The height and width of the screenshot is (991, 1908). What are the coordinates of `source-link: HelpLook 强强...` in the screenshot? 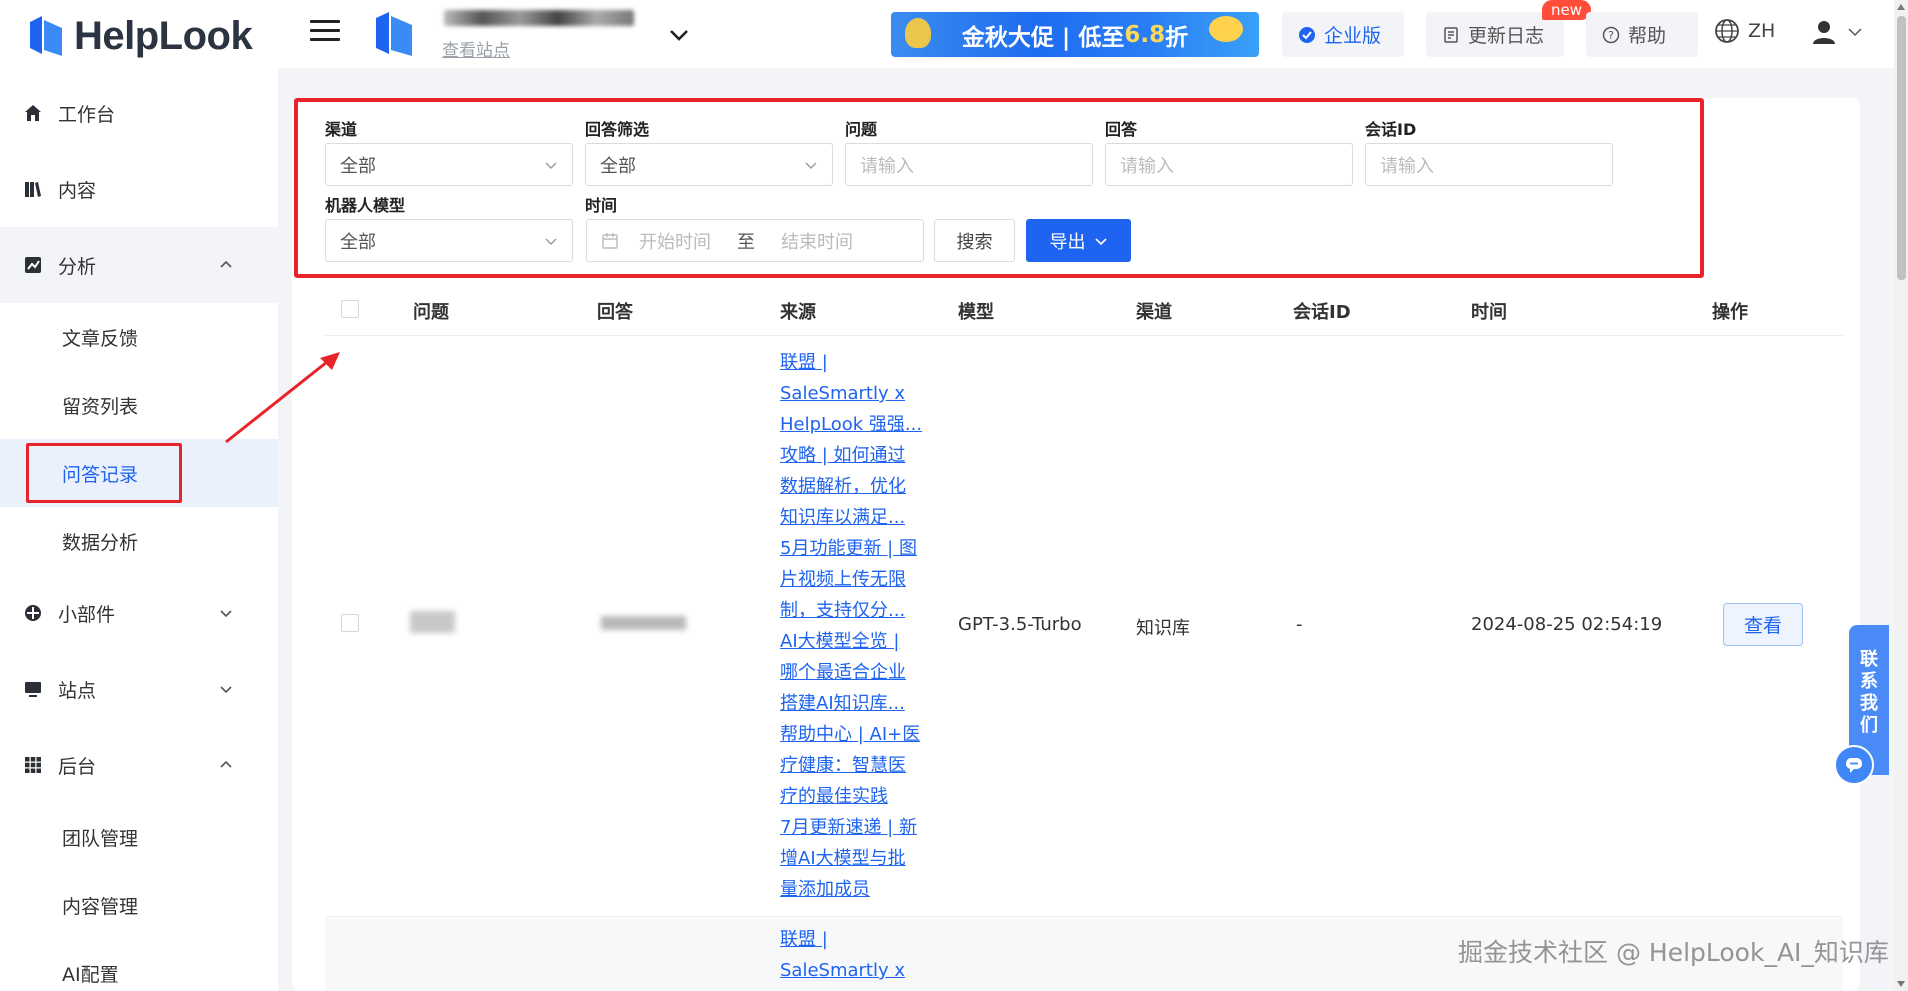 It's located at (855, 424).